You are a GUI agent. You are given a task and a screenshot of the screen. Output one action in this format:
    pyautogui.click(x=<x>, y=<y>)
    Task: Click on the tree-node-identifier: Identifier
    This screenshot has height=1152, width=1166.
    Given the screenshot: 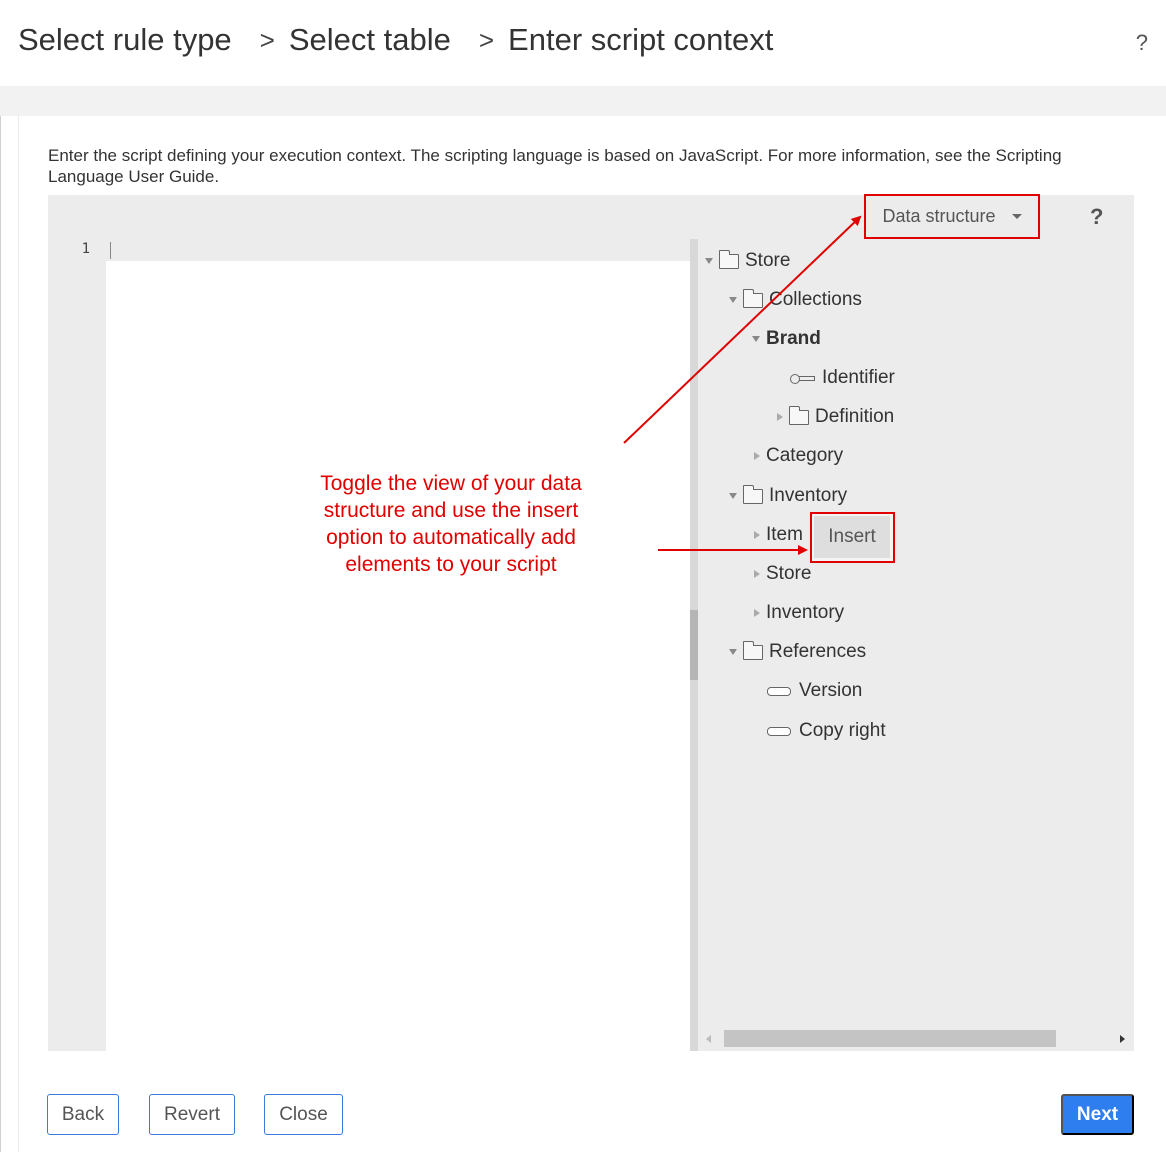 What is the action you would take?
    pyautogui.click(x=842, y=378)
    